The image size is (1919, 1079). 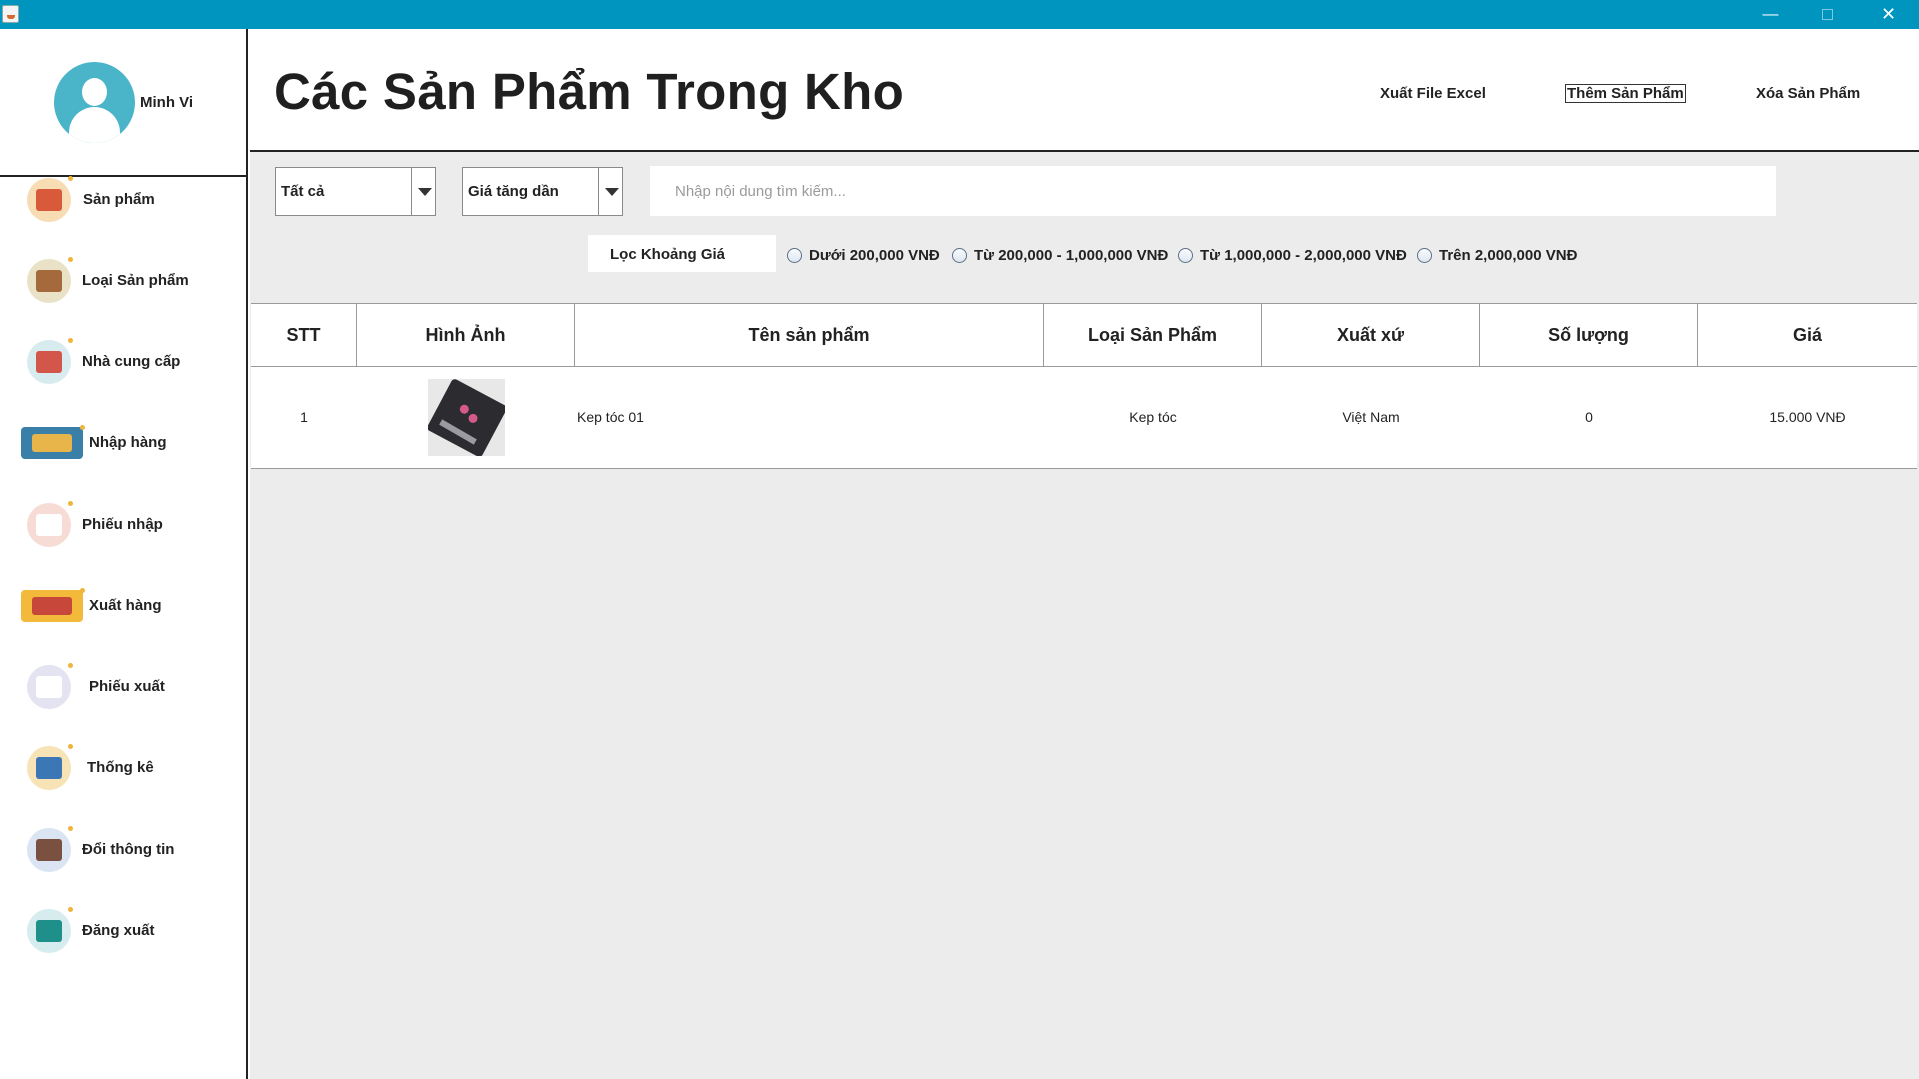 I want to click on cell-price: 15.000 VNĐ, so click(x=1807, y=417).